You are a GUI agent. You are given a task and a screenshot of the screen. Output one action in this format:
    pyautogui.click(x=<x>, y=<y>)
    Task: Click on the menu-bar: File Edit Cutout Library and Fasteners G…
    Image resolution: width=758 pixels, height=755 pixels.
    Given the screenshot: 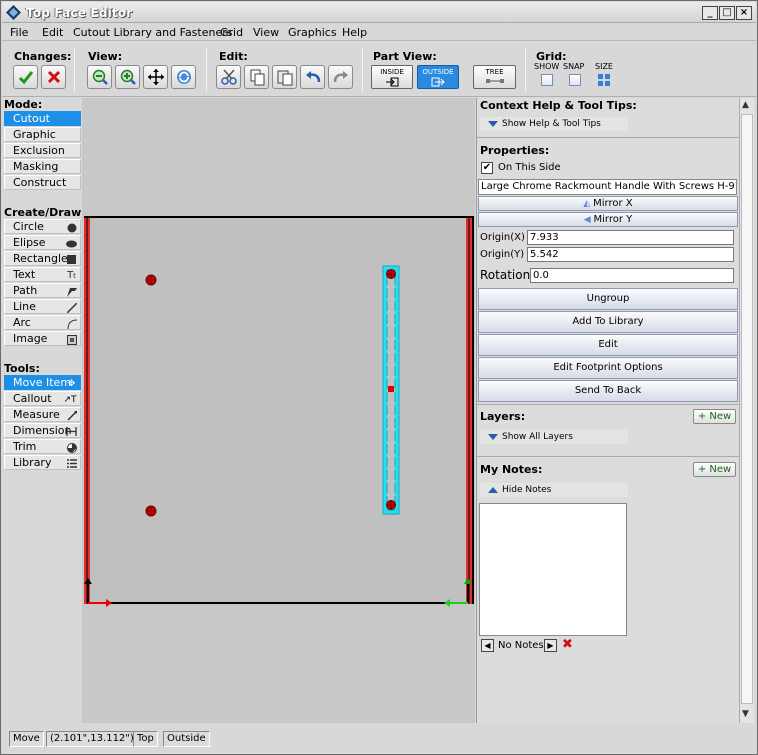 What is the action you would take?
    pyautogui.click(x=379, y=32)
    